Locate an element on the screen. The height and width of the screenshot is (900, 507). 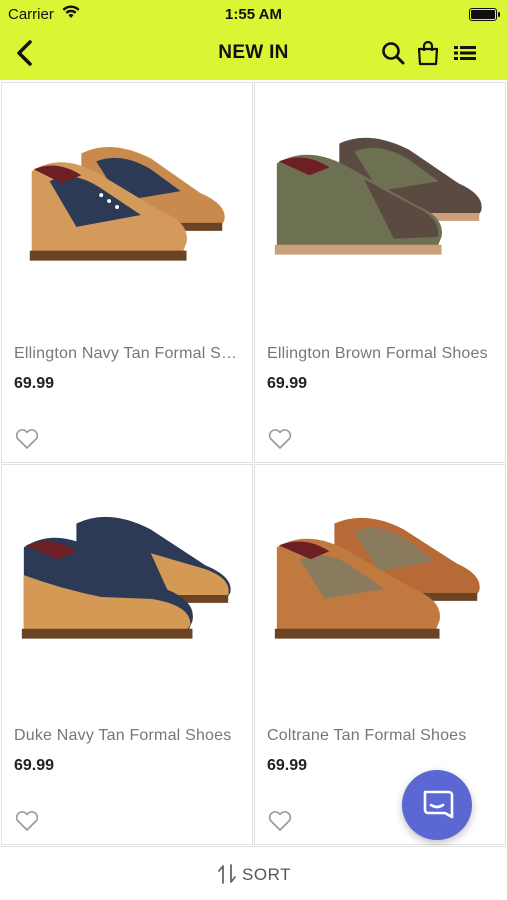
product-name: Ellington Brown Formal Shoes is located at coordinates (383, 354).